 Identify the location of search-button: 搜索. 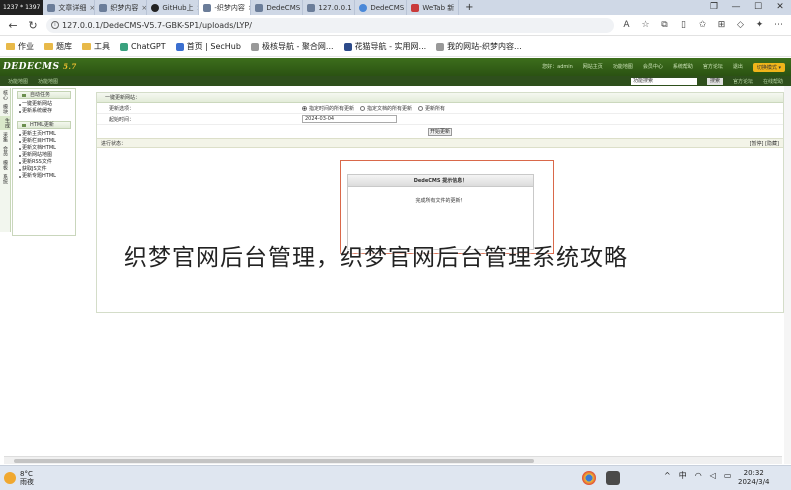
(714, 81).